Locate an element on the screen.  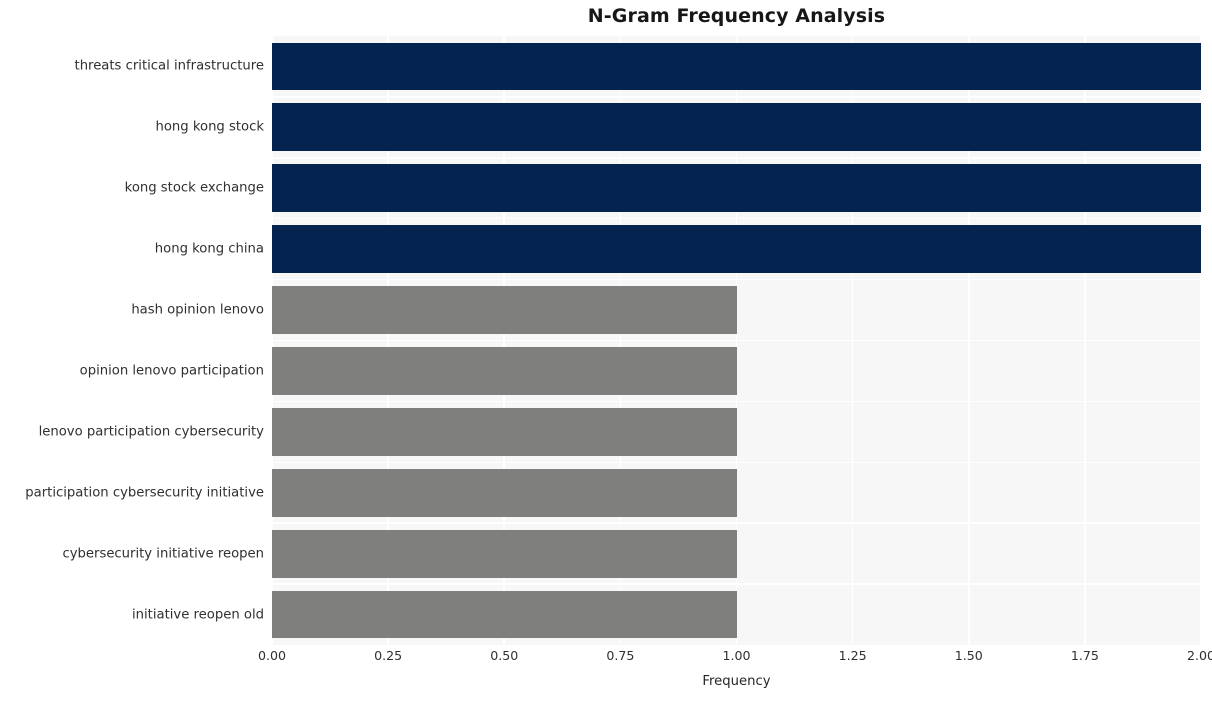
y-axis-tick-label: threats critical infrastructure is located at coordinates (169, 66).